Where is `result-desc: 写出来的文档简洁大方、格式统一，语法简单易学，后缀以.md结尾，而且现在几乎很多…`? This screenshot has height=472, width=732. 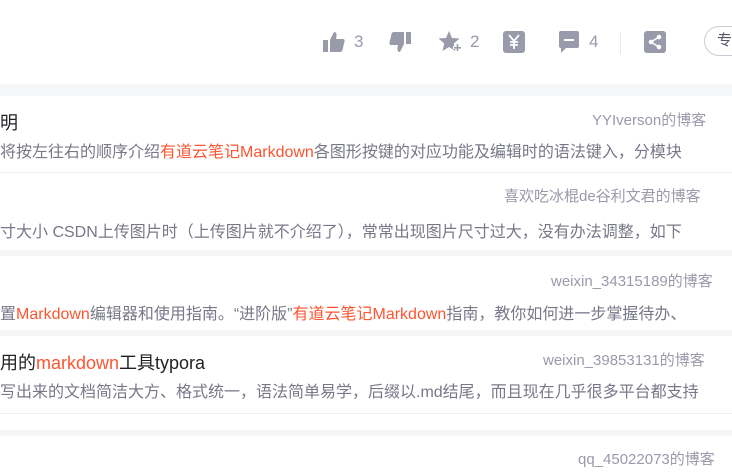 result-desc: 写出来的文档简洁大方、格式统一，语法简单易学，后缀以.md结尾，而且现在几乎很多… is located at coordinates (349, 392).